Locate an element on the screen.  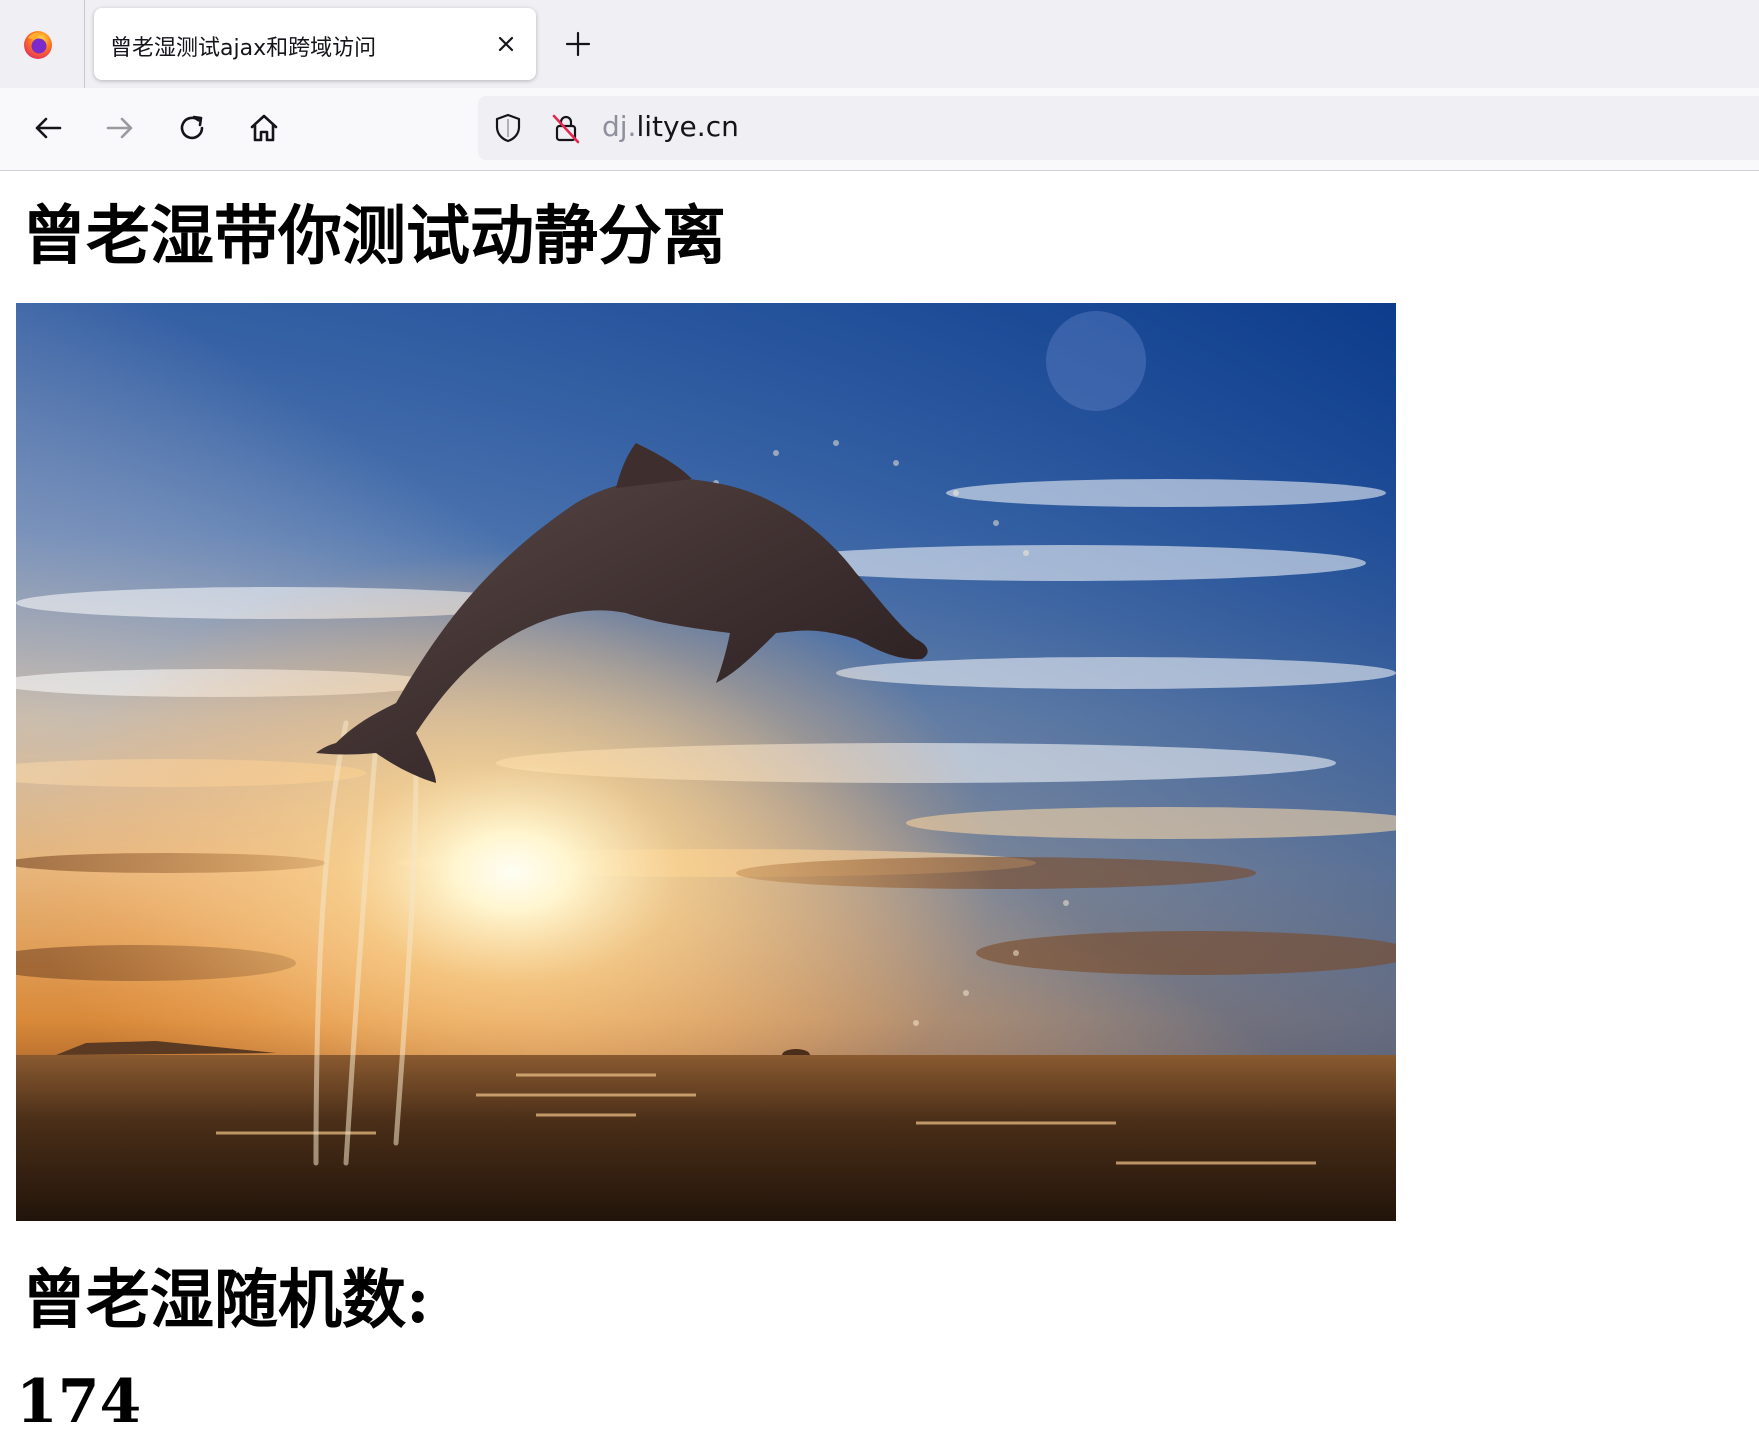
url-bar: dj.litye.cn is located at coordinates (1118, 128).